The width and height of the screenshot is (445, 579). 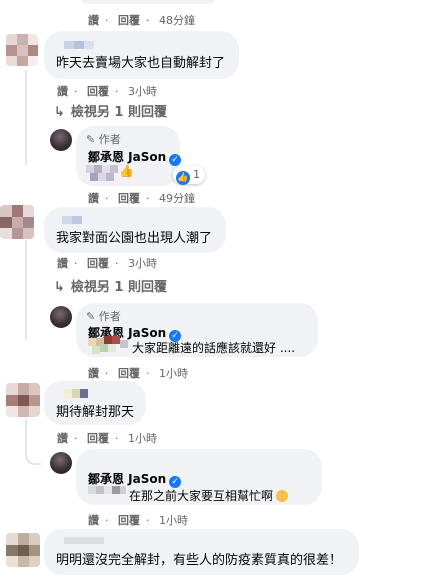 What do you see at coordinates (135, 230) in the screenshot?
I see `comment-bubble-2: 我家對面公園也出現人潮了` at bounding box center [135, 230].